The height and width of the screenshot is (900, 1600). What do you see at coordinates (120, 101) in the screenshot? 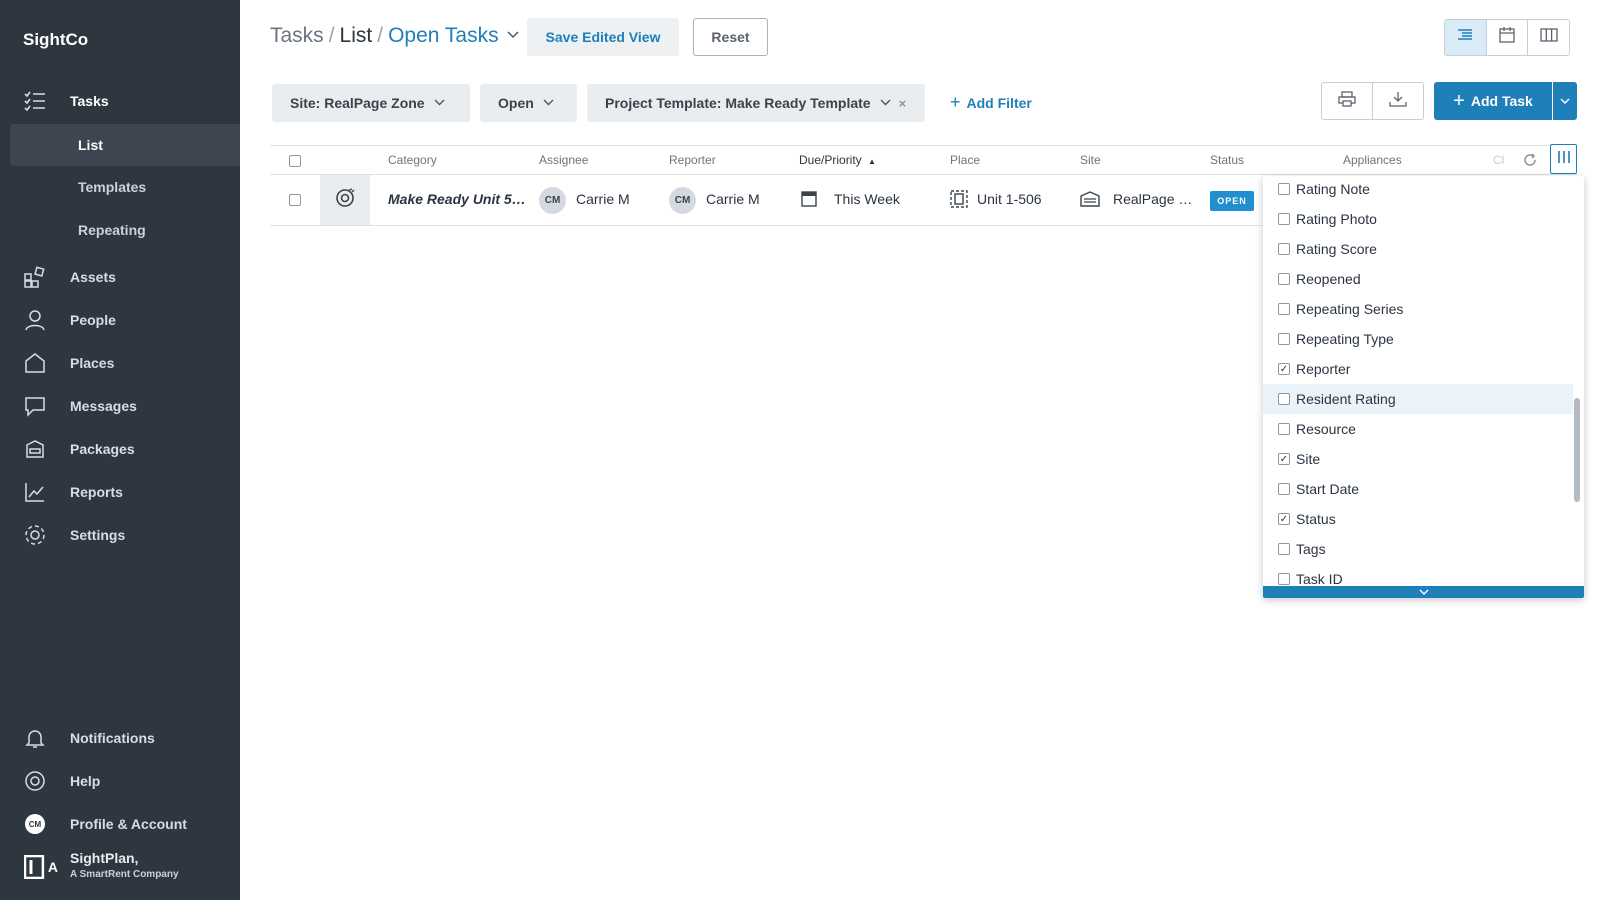
I see `sidebar-item-tasks: Tasks` at bounding box center [120, 101].